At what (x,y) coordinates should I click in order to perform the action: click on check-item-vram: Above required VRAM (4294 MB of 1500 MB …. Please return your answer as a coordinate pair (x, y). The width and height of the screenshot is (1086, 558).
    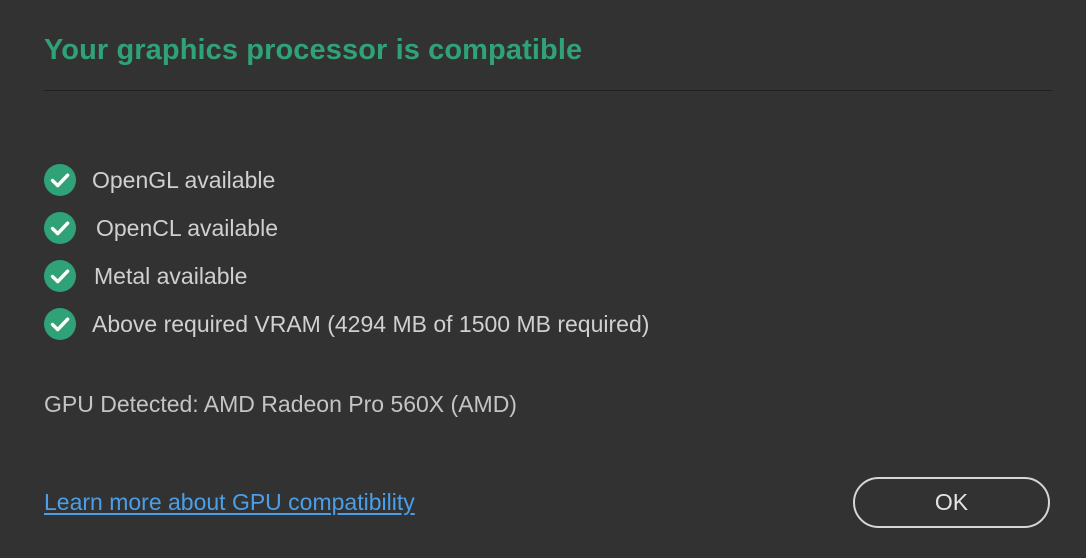
    Looking at the image, I should click on (346, 324).